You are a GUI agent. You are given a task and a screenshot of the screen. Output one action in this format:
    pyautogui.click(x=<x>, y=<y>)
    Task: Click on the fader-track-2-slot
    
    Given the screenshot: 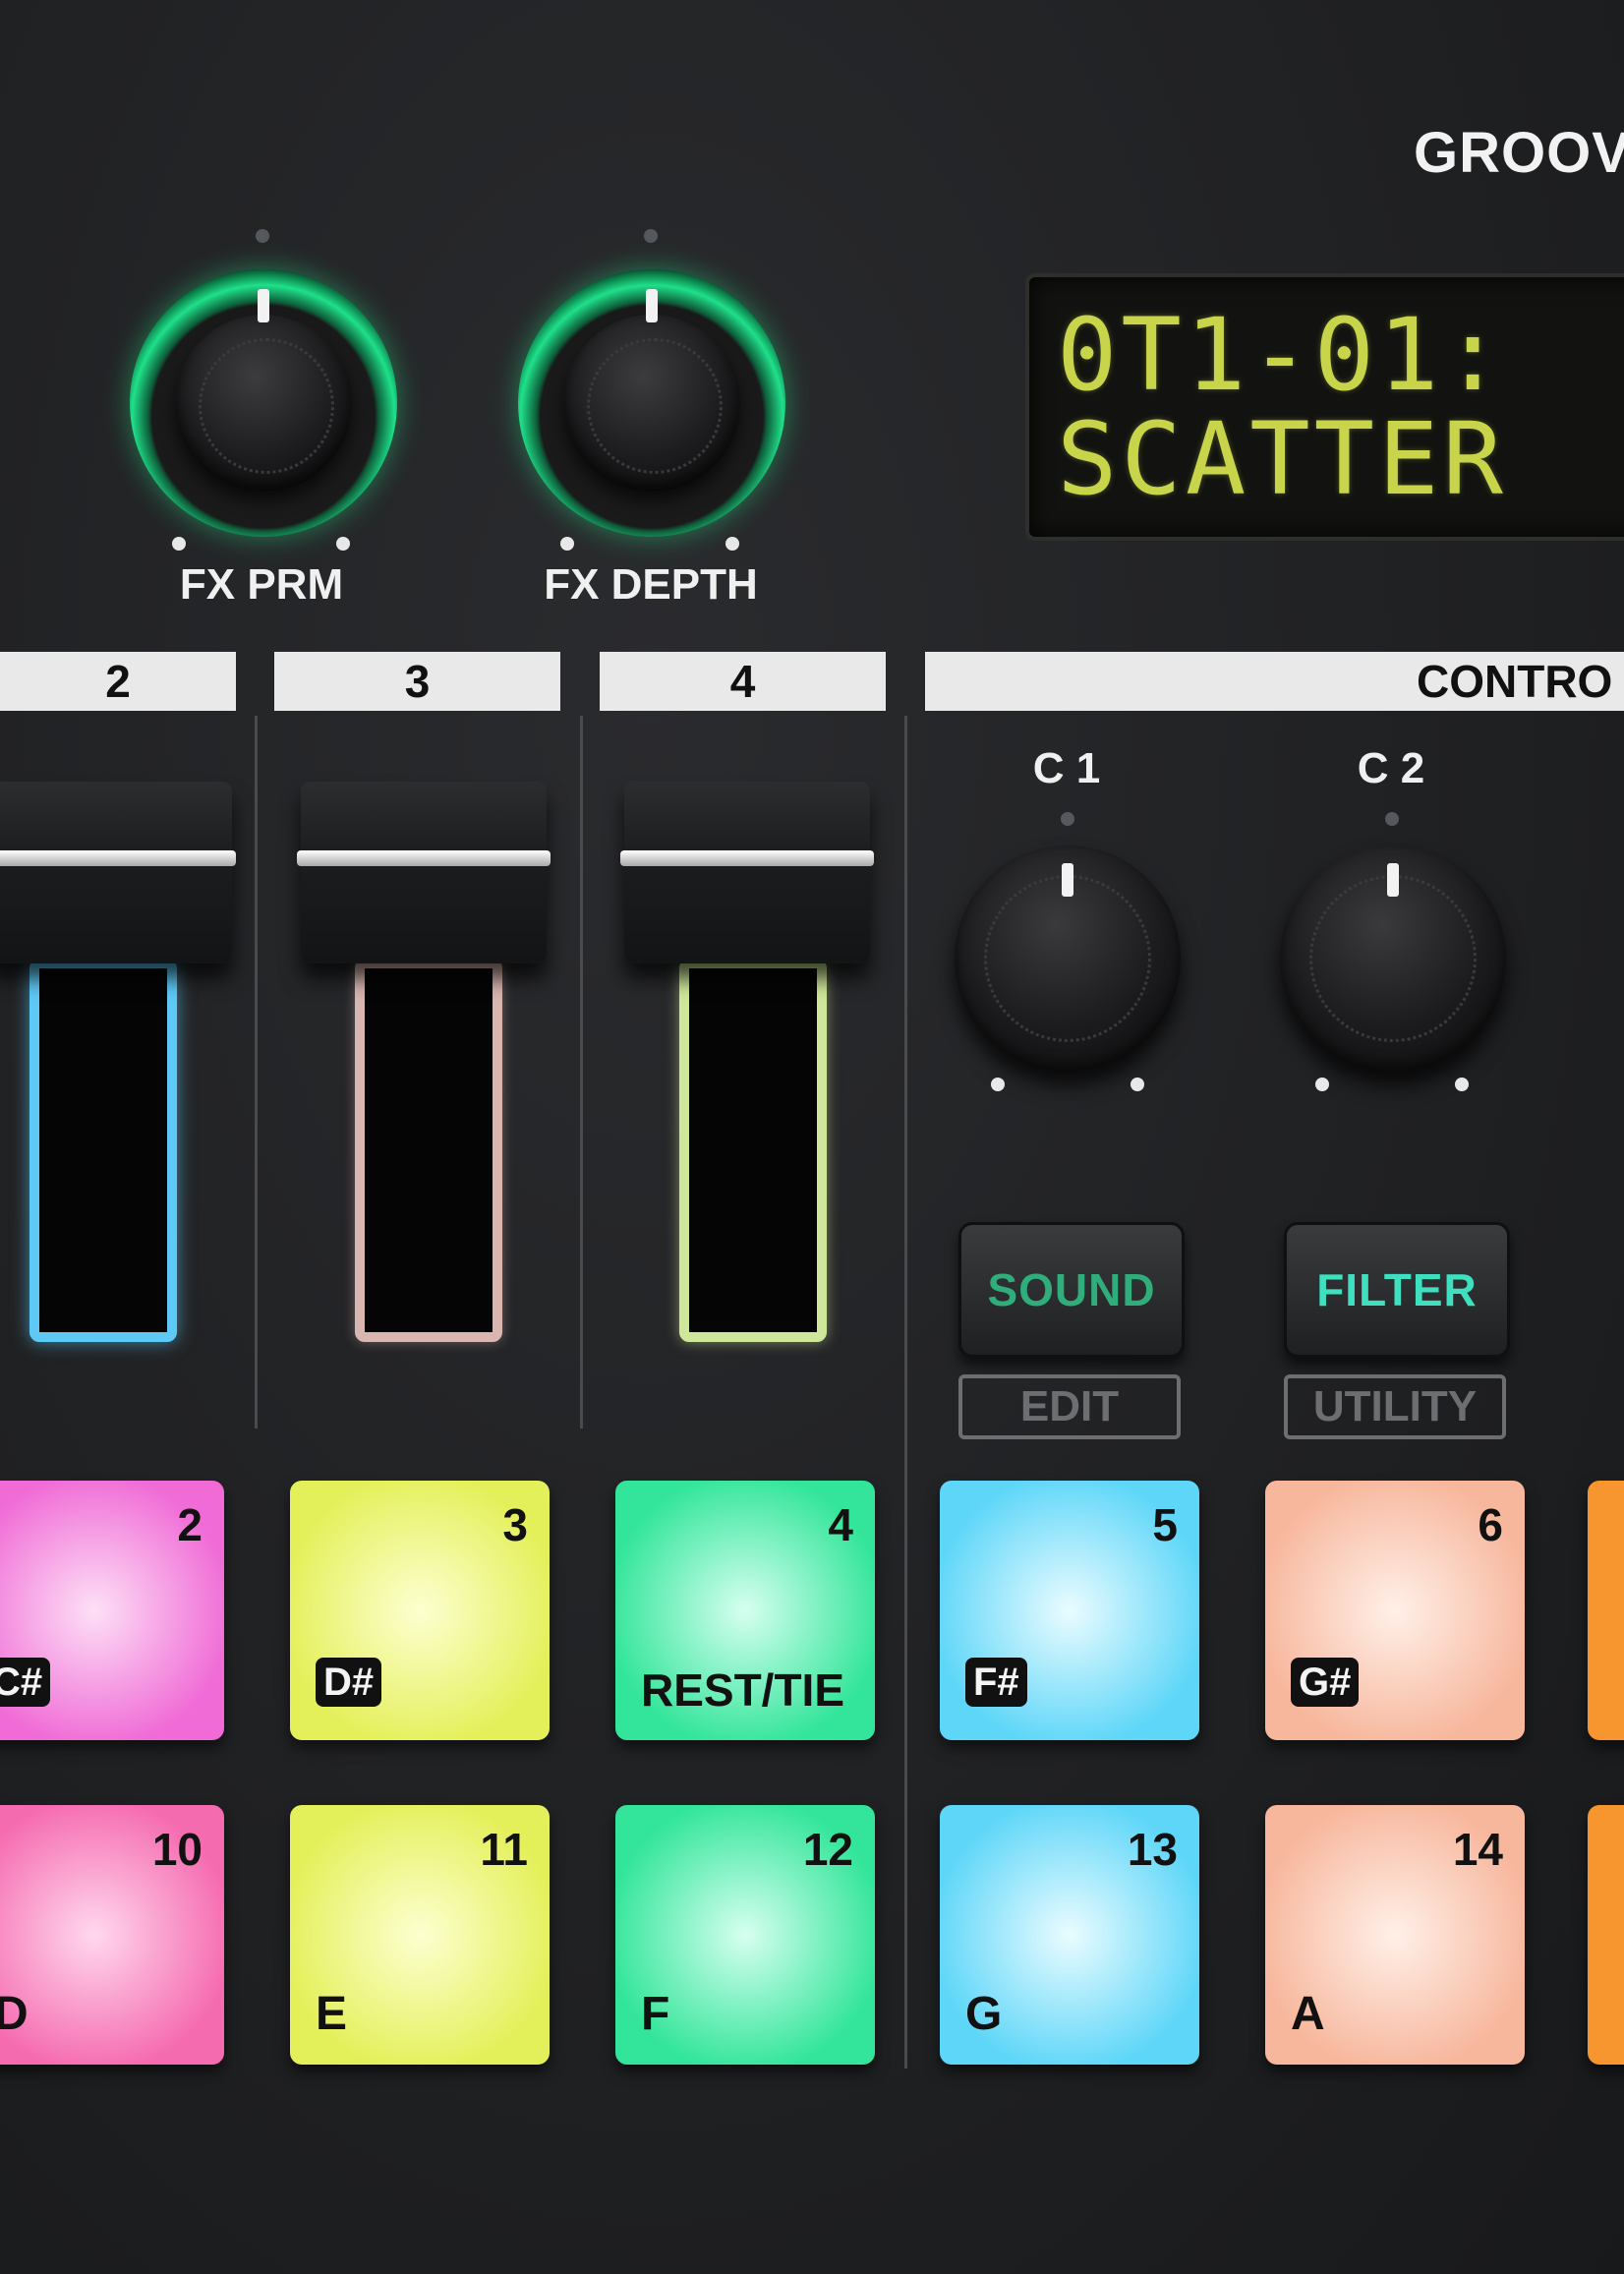 What is the action you would take?
    pyautogui.click(x=103, y=1150)
    